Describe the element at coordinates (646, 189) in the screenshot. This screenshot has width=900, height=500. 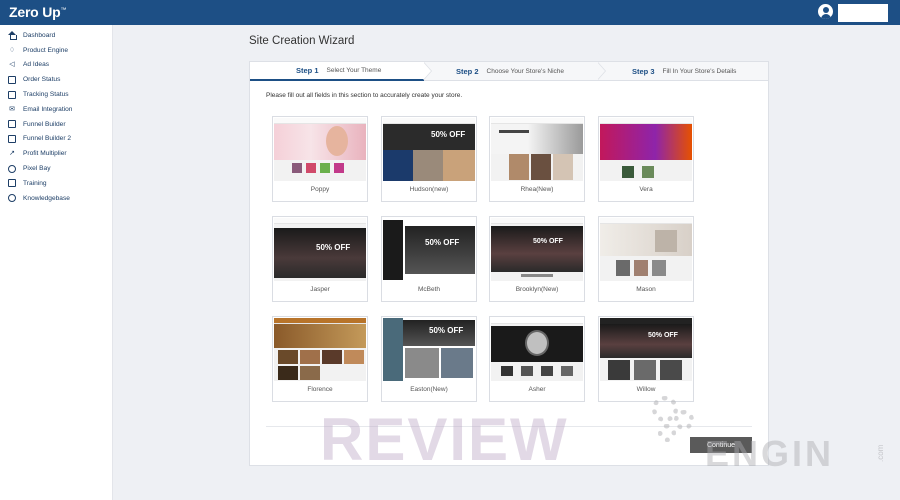
I see `theme-name: Vera` at that location.